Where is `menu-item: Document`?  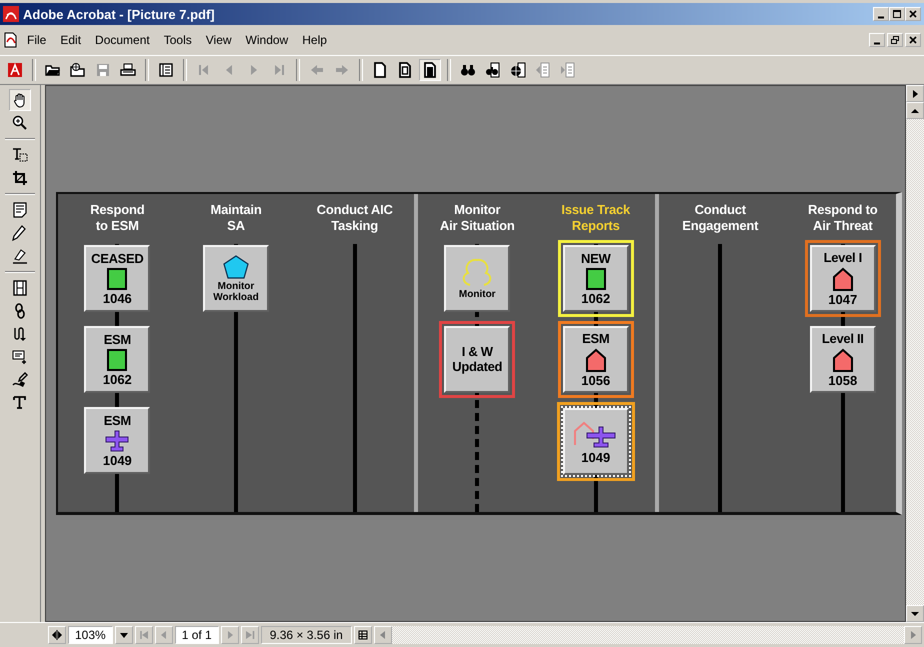 menu-item: Document is located at coordinates (122, 40).